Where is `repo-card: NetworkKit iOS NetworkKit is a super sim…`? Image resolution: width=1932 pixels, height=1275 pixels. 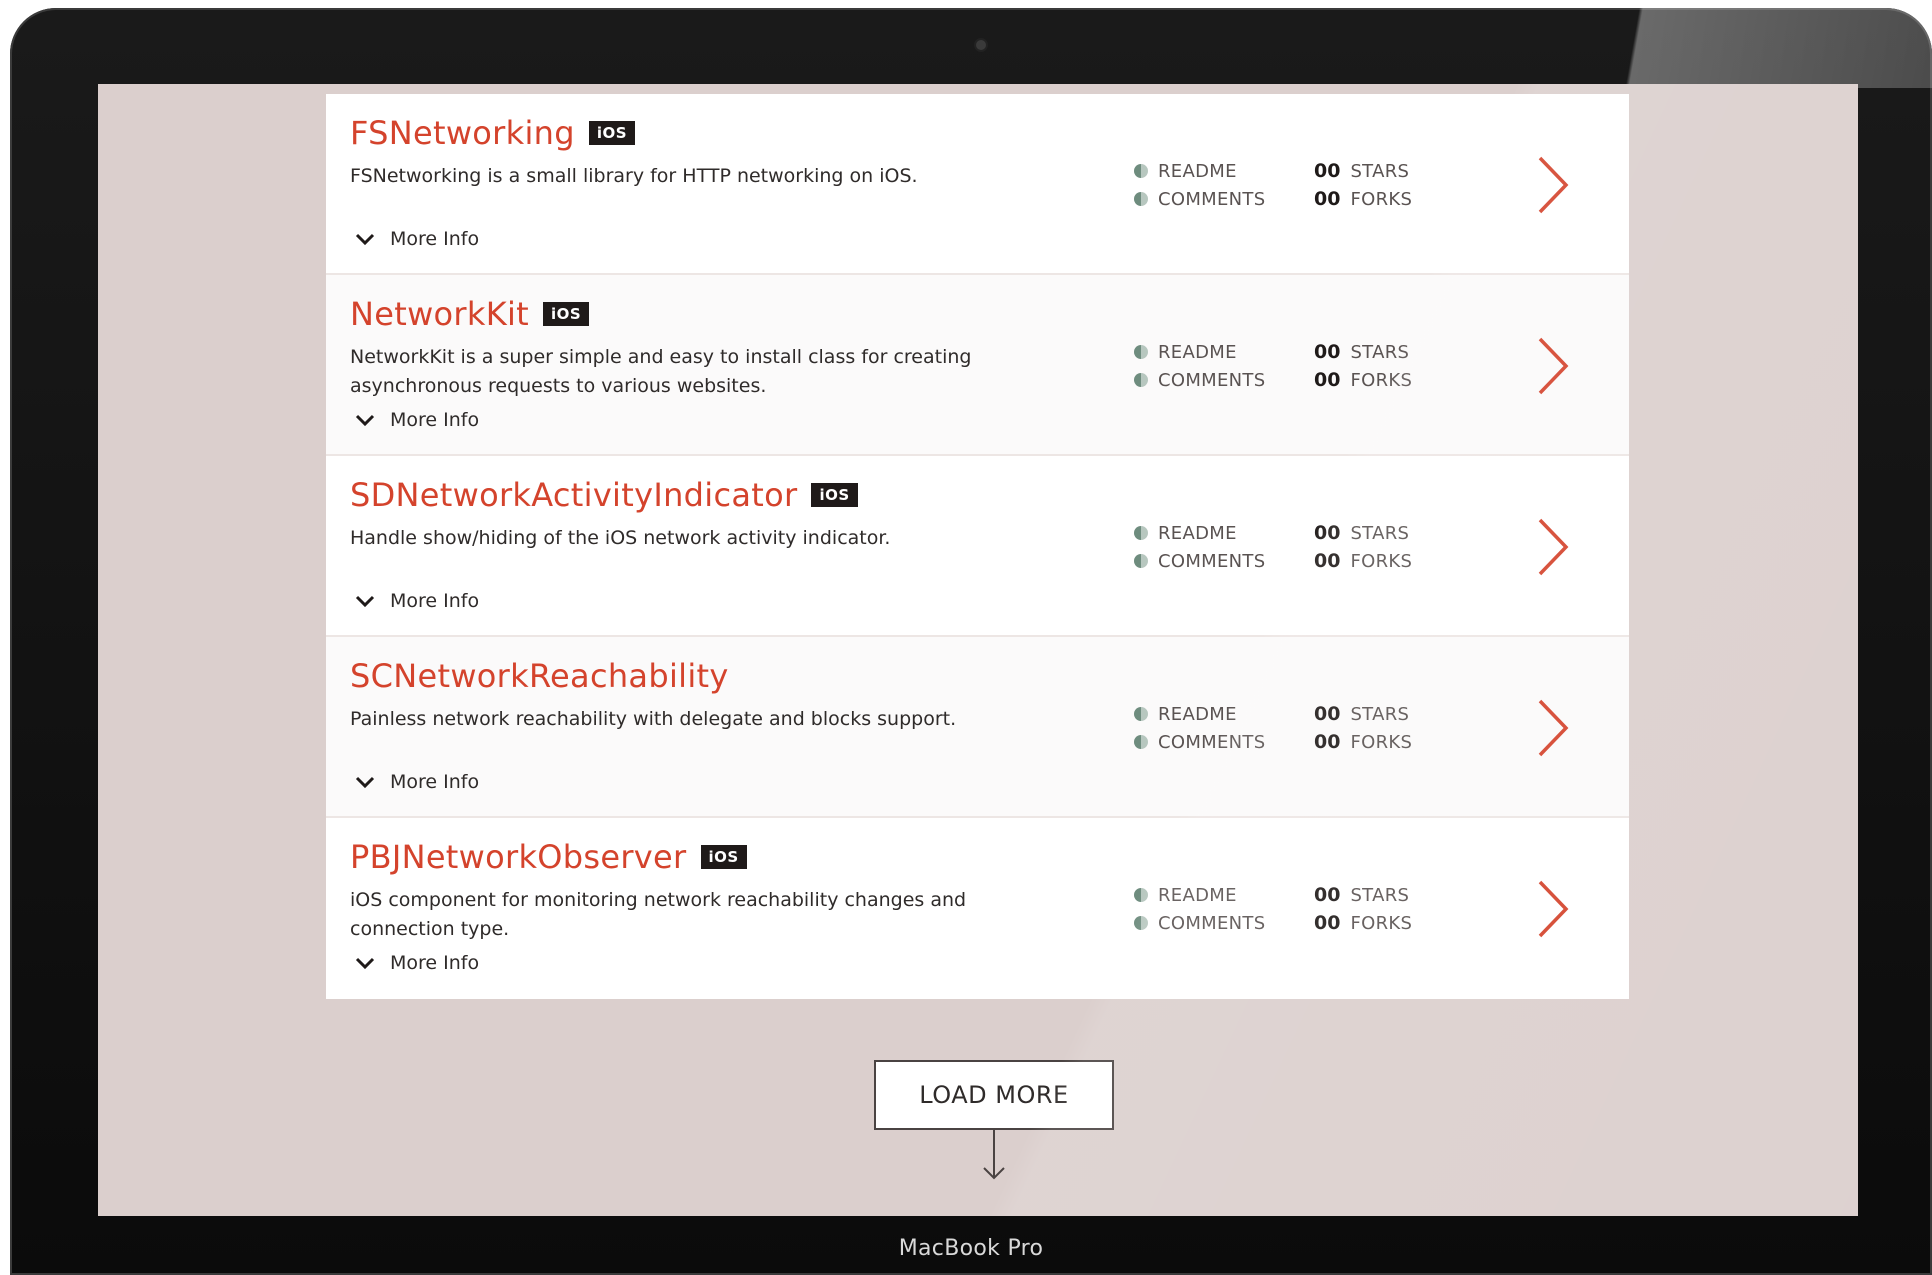 repo-card: NetworkKit iOS NetworkKit is a super sim… is located at coordinates (977, 365).